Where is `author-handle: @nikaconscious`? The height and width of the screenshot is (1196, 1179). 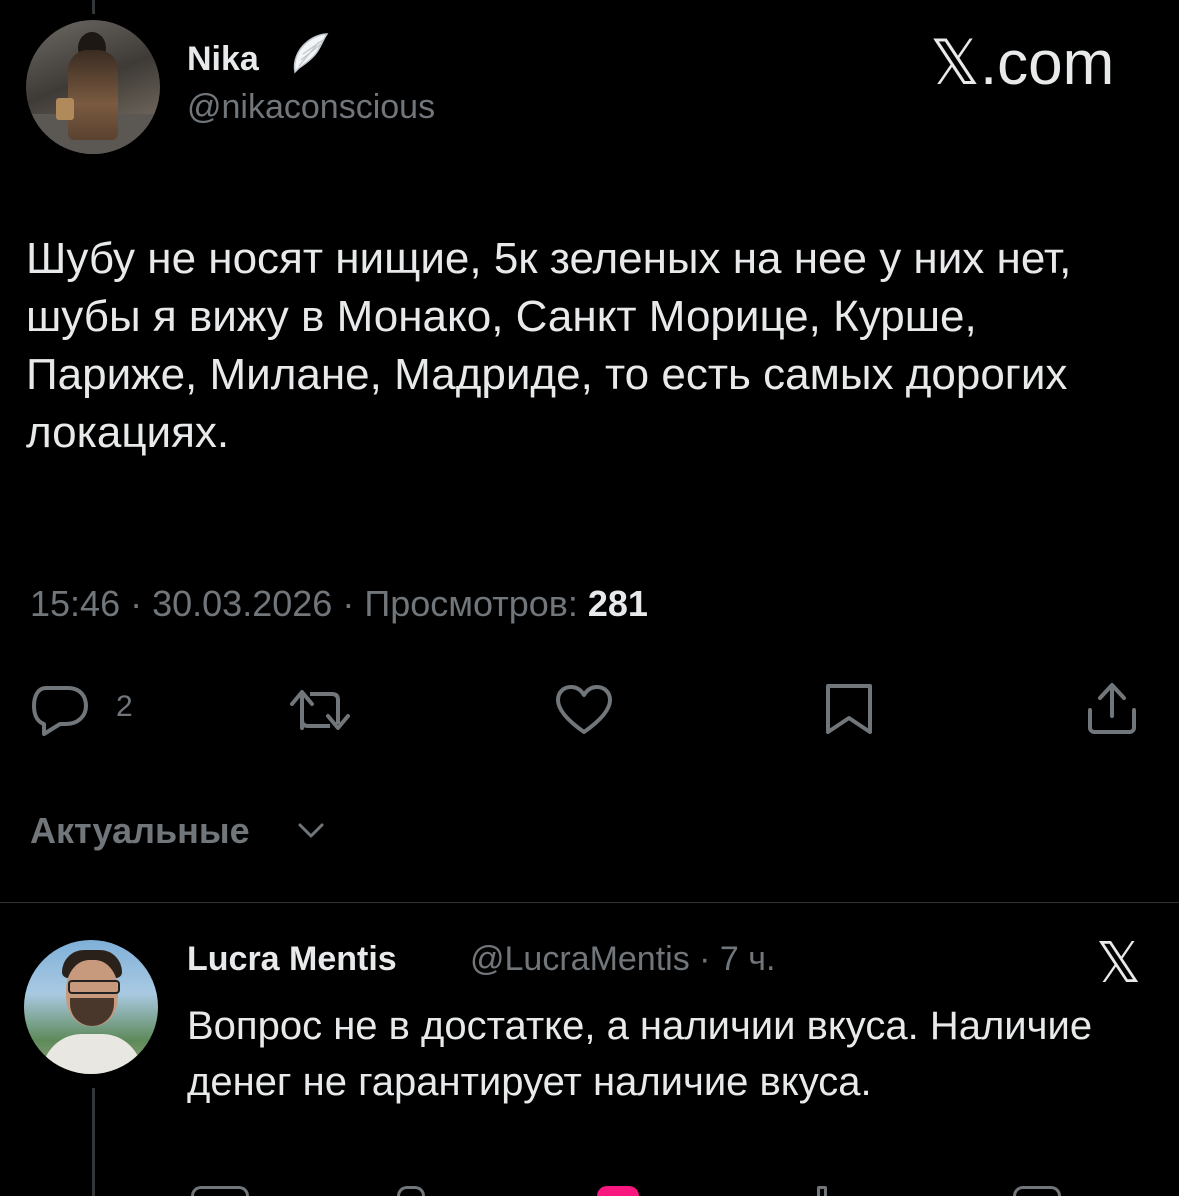 author-handle: @nikaconscious is located at coordinates (311, 107).